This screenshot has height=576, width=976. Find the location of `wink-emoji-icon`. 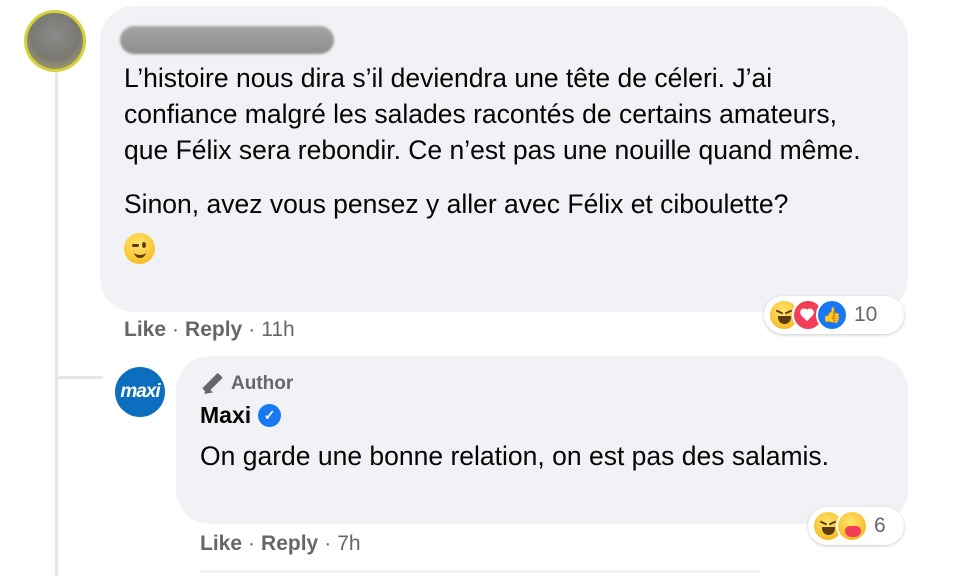

wink-emoji-icon is located at coordinates (139, 248).